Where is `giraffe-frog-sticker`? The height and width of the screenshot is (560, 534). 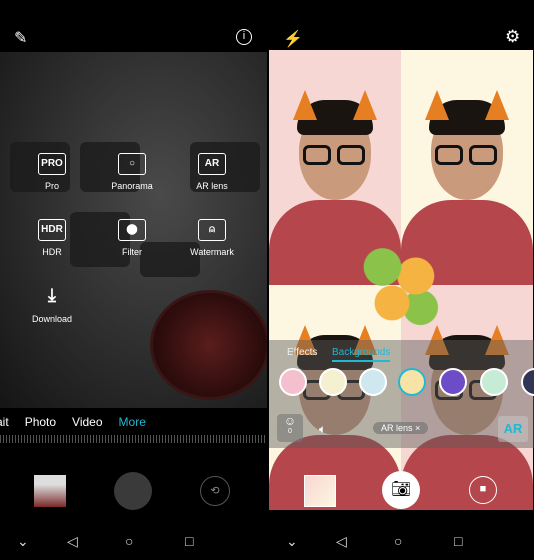 giraffe-frog-sticker is located at coordinates (401, 285).